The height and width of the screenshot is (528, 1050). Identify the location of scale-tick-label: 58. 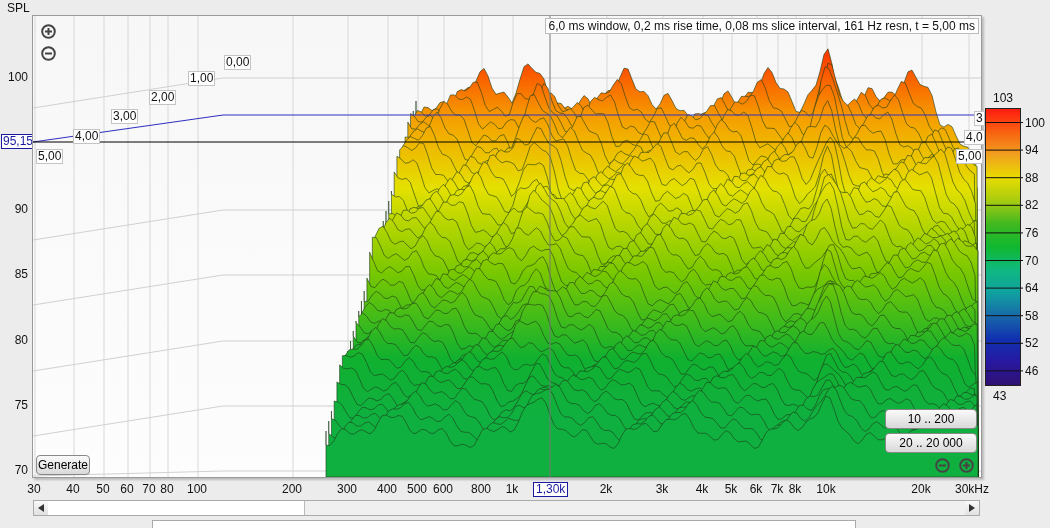
(1032, 316).